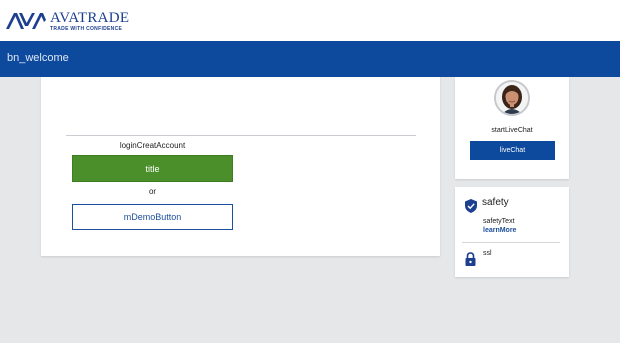 This screenshot has height=343, width=620. I want to click on live-chat-button: liveChat, so click(512, 150).